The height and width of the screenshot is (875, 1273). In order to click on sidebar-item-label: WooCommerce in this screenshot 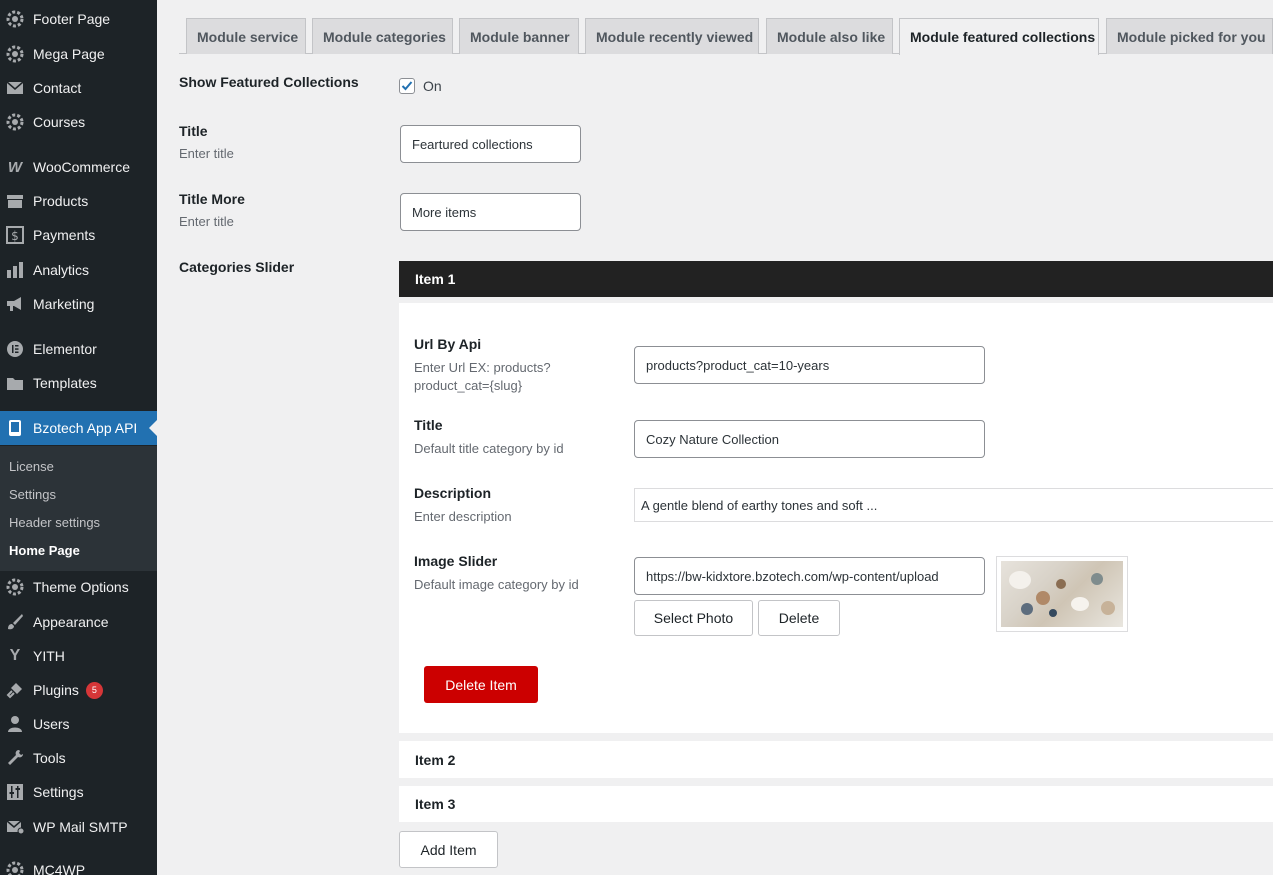, I will do `click(81, 167)`.